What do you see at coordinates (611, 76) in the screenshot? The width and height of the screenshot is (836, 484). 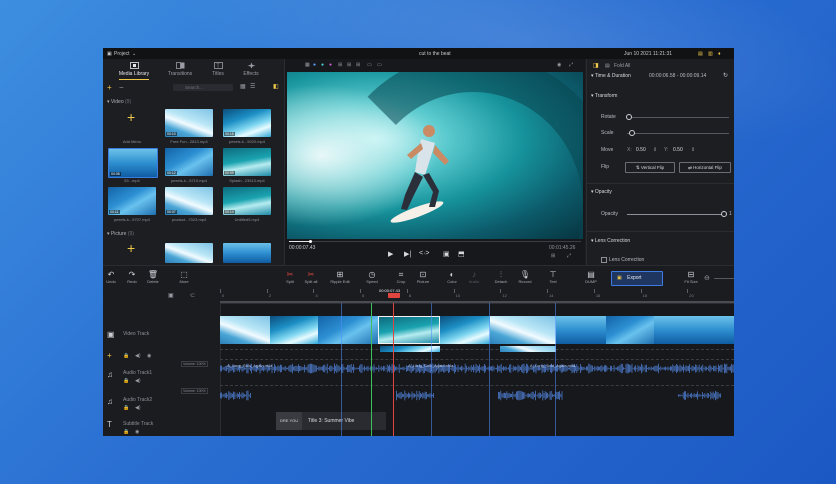 I see `time-duration-header: ▾ Time & Duration` at bounding box center [611, 76].